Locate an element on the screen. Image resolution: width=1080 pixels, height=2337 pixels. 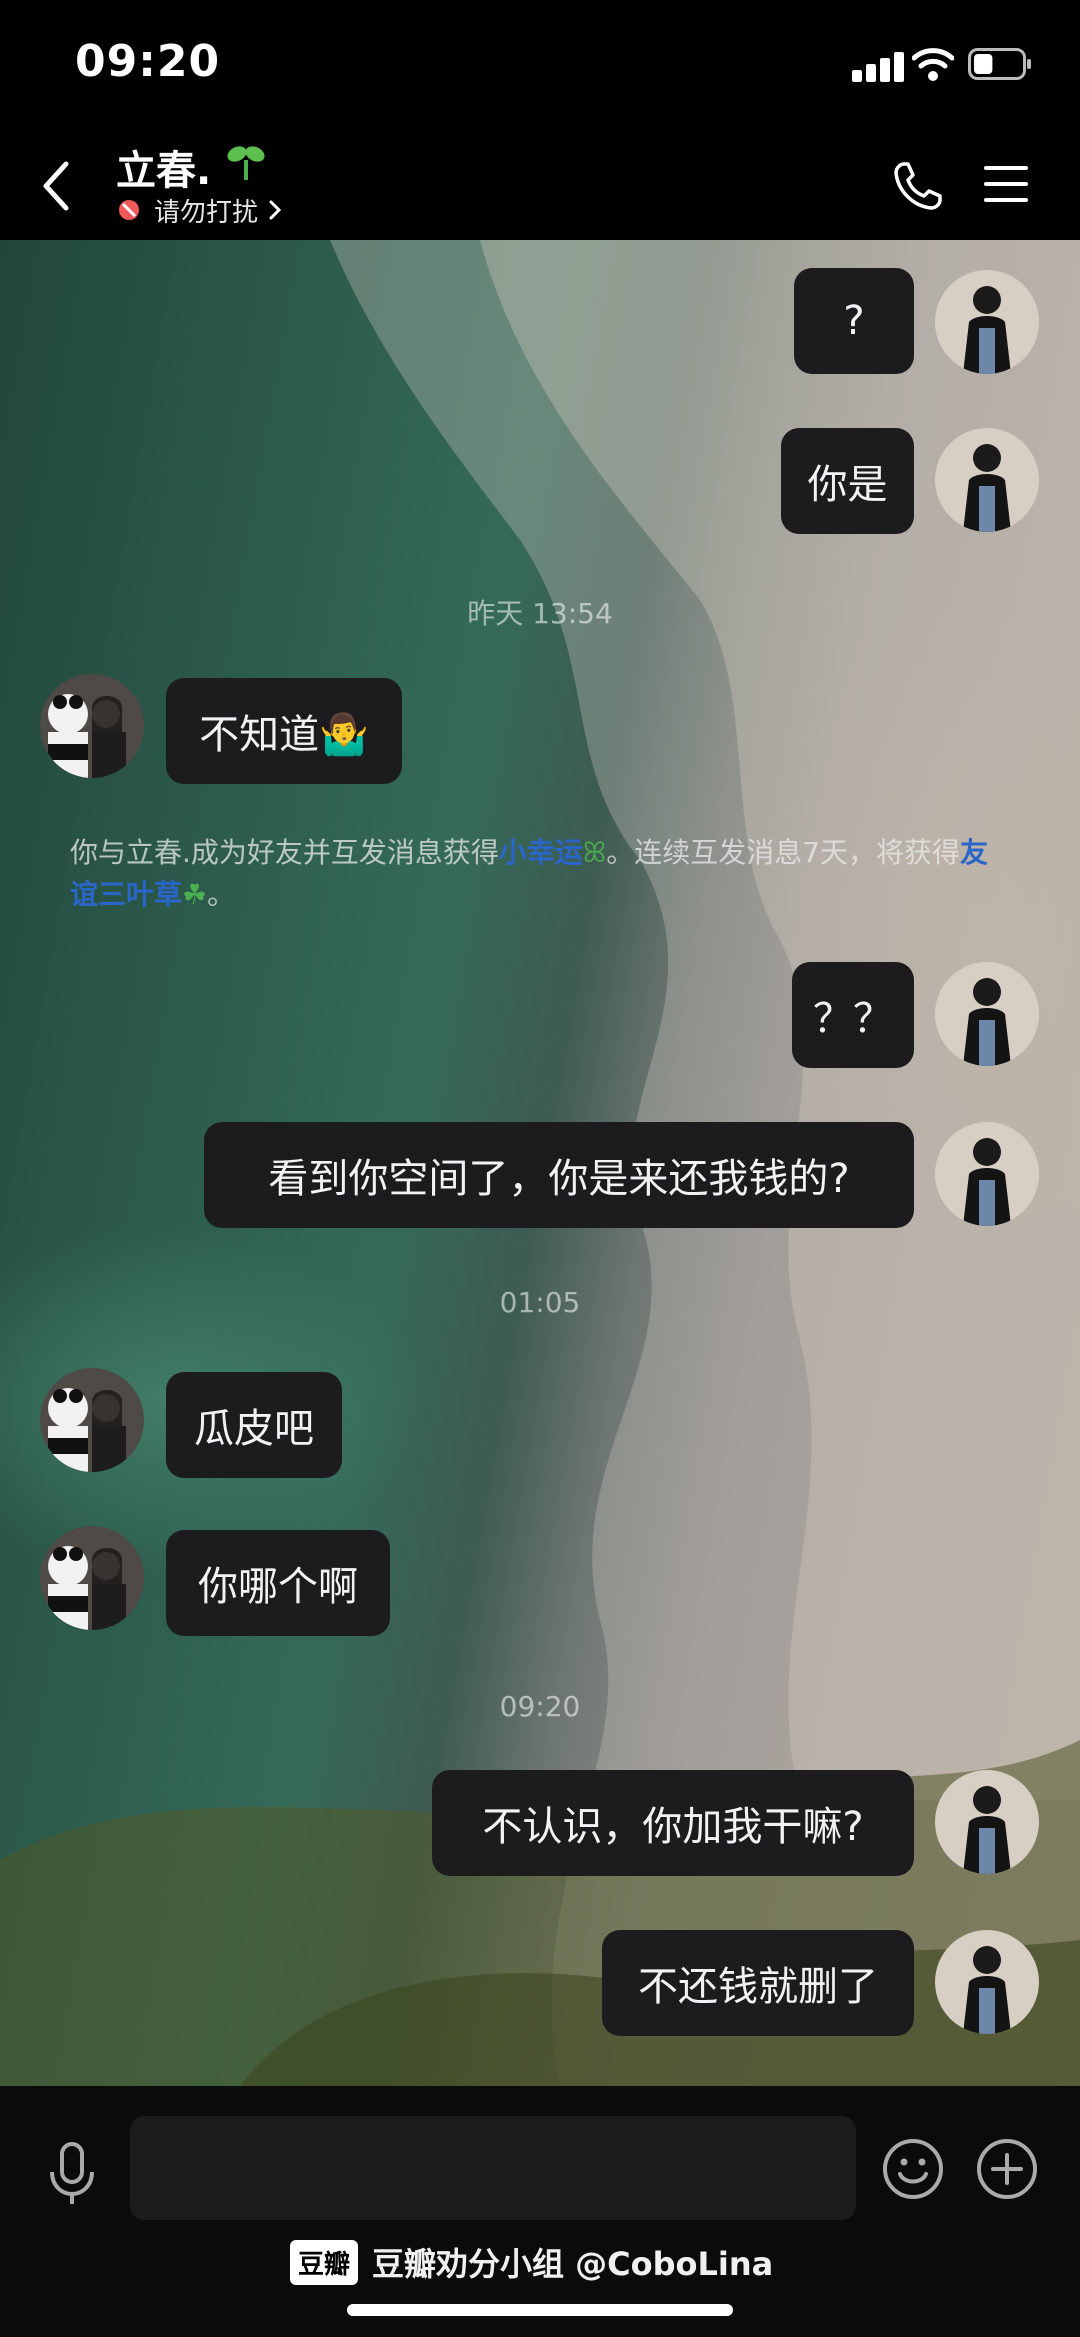
clover-icon: ☘ is located at coordinates (195, 894).